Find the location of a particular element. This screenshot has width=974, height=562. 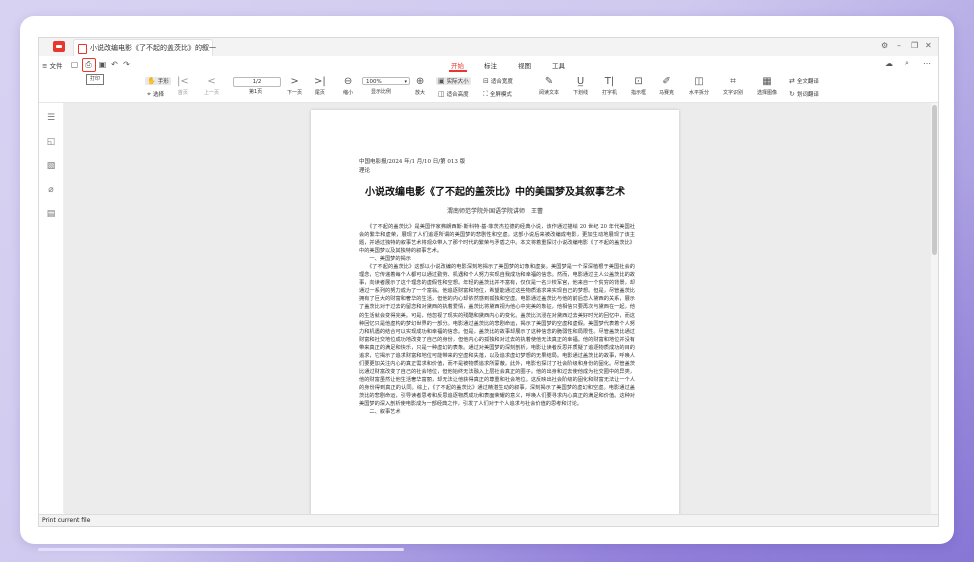

doc-source-line: 中国电影报/2024 年/1 月/10 日/第 013 版 is located at coordinates (412, 162).